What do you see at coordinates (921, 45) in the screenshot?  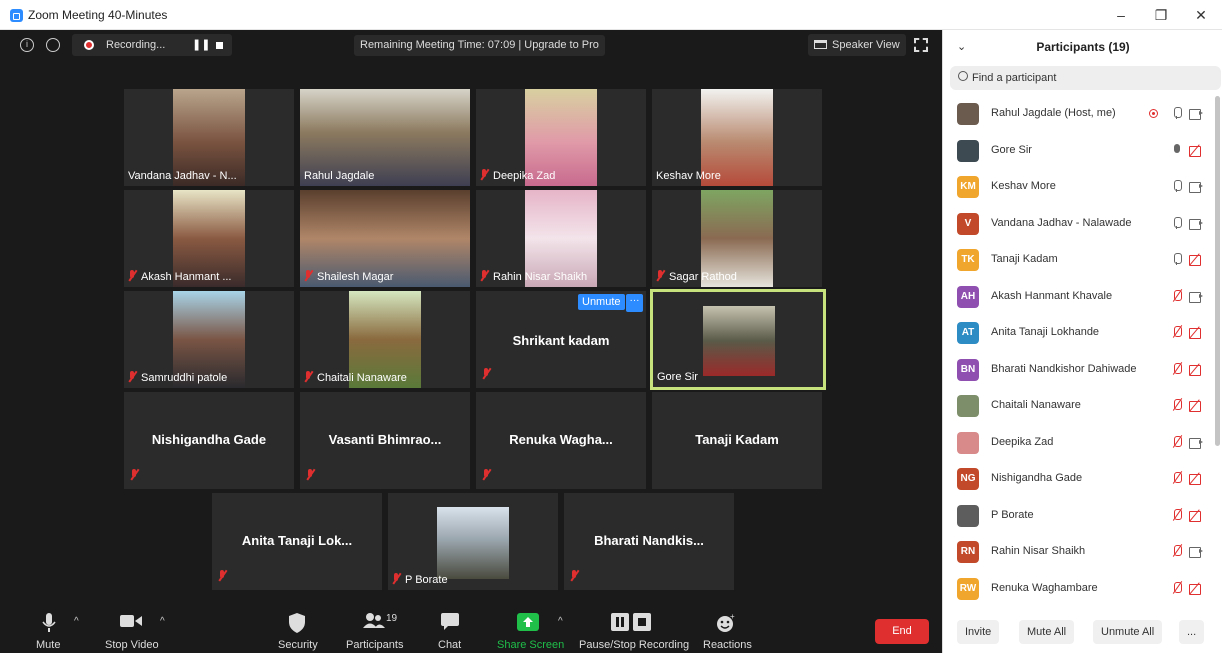 I see `fullscreen-icon` at bounding box center [921, 45].